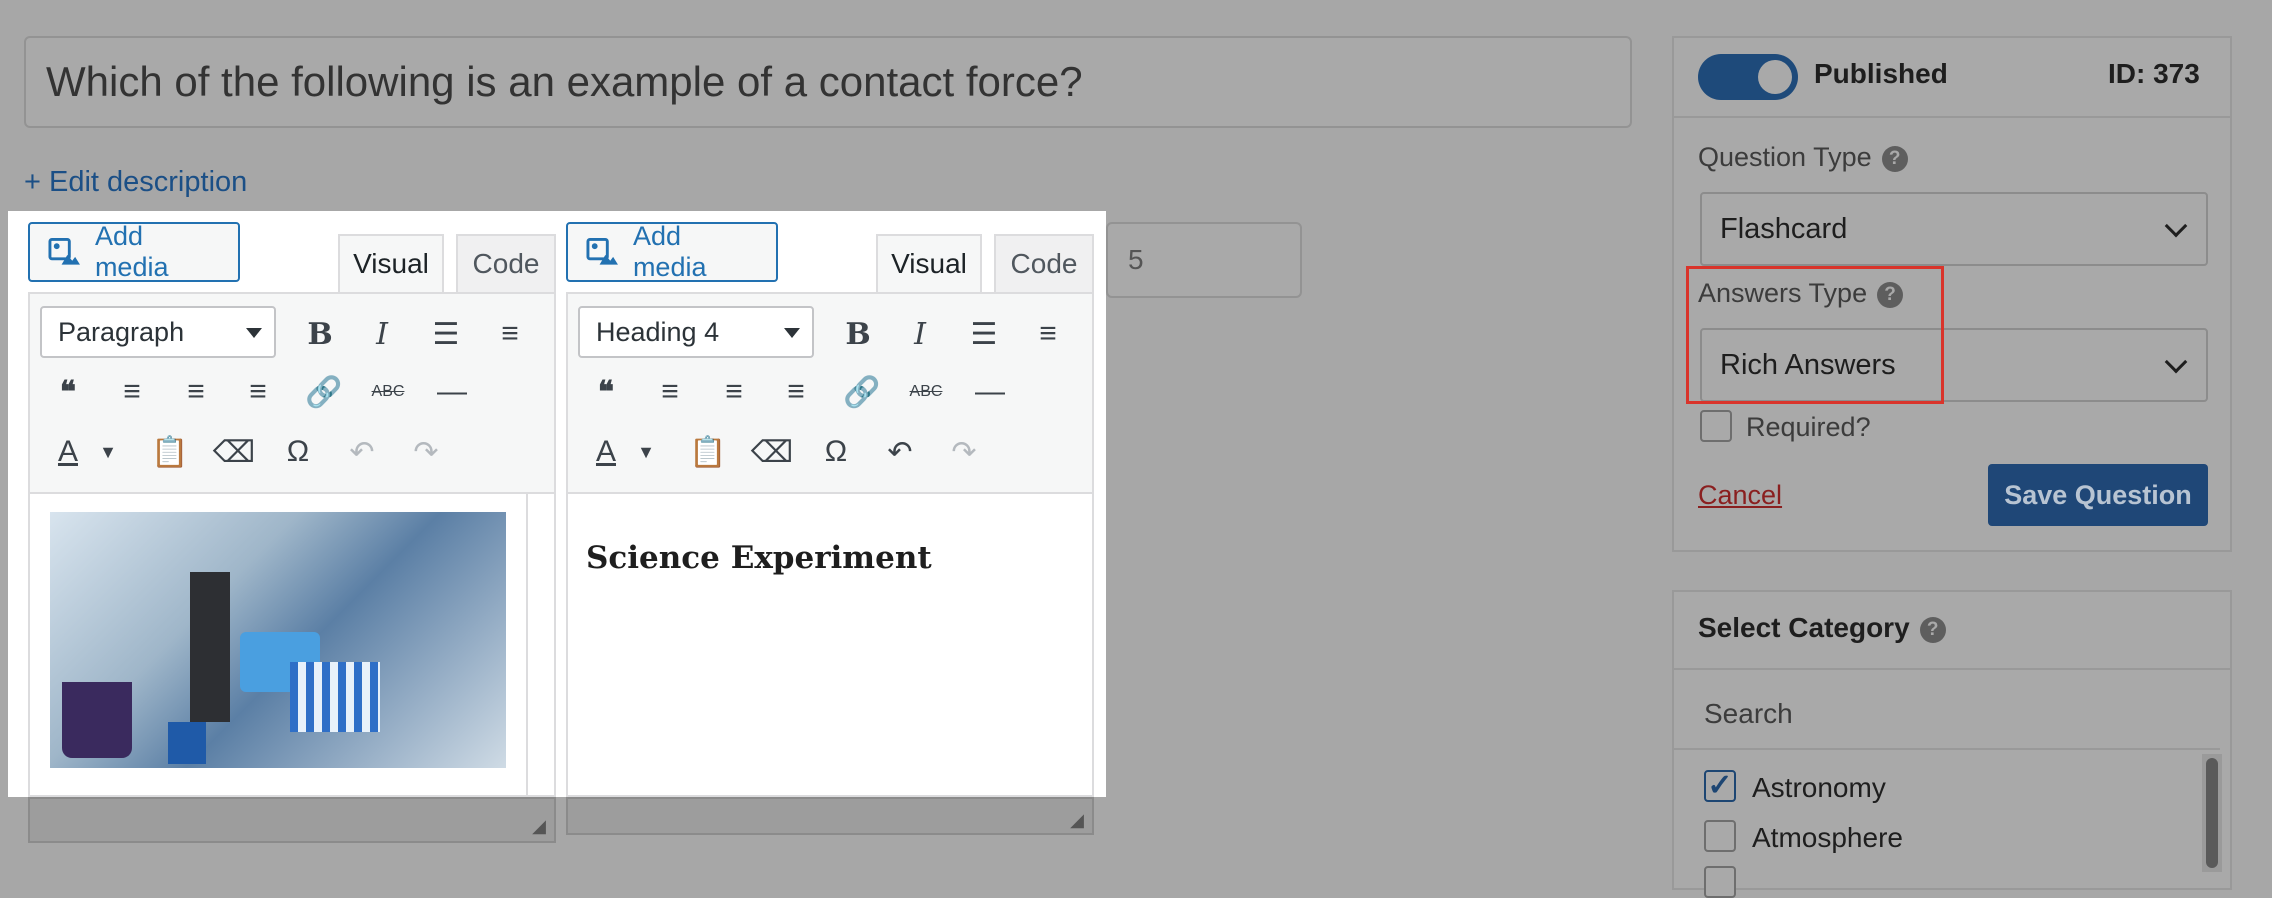 The image size is (2272, 898). Describe the element at coordinates (830, 816) in the screenshot. I see `editor-2-resize-bar: ◢` at that location.